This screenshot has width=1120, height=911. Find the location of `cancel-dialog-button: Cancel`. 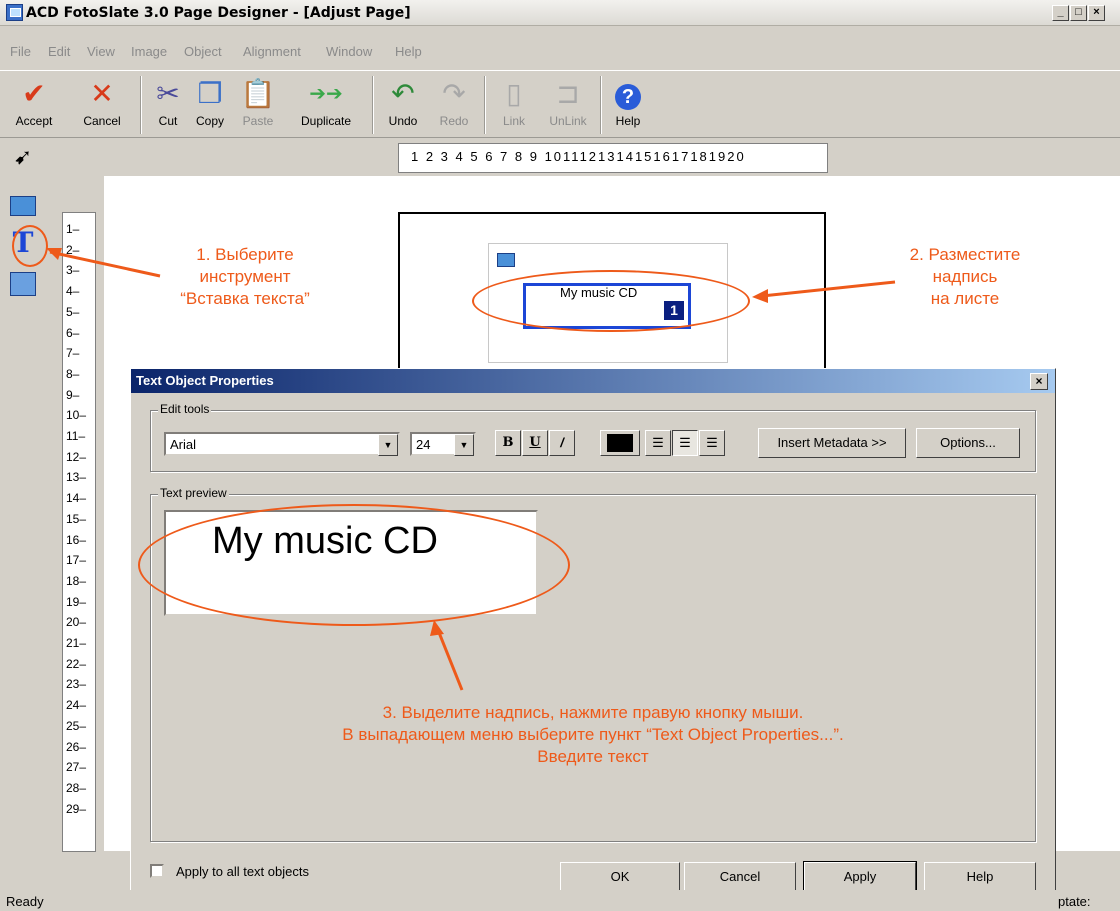

cancel-dialog-button: Cancel is located at coordinates (740, 877).